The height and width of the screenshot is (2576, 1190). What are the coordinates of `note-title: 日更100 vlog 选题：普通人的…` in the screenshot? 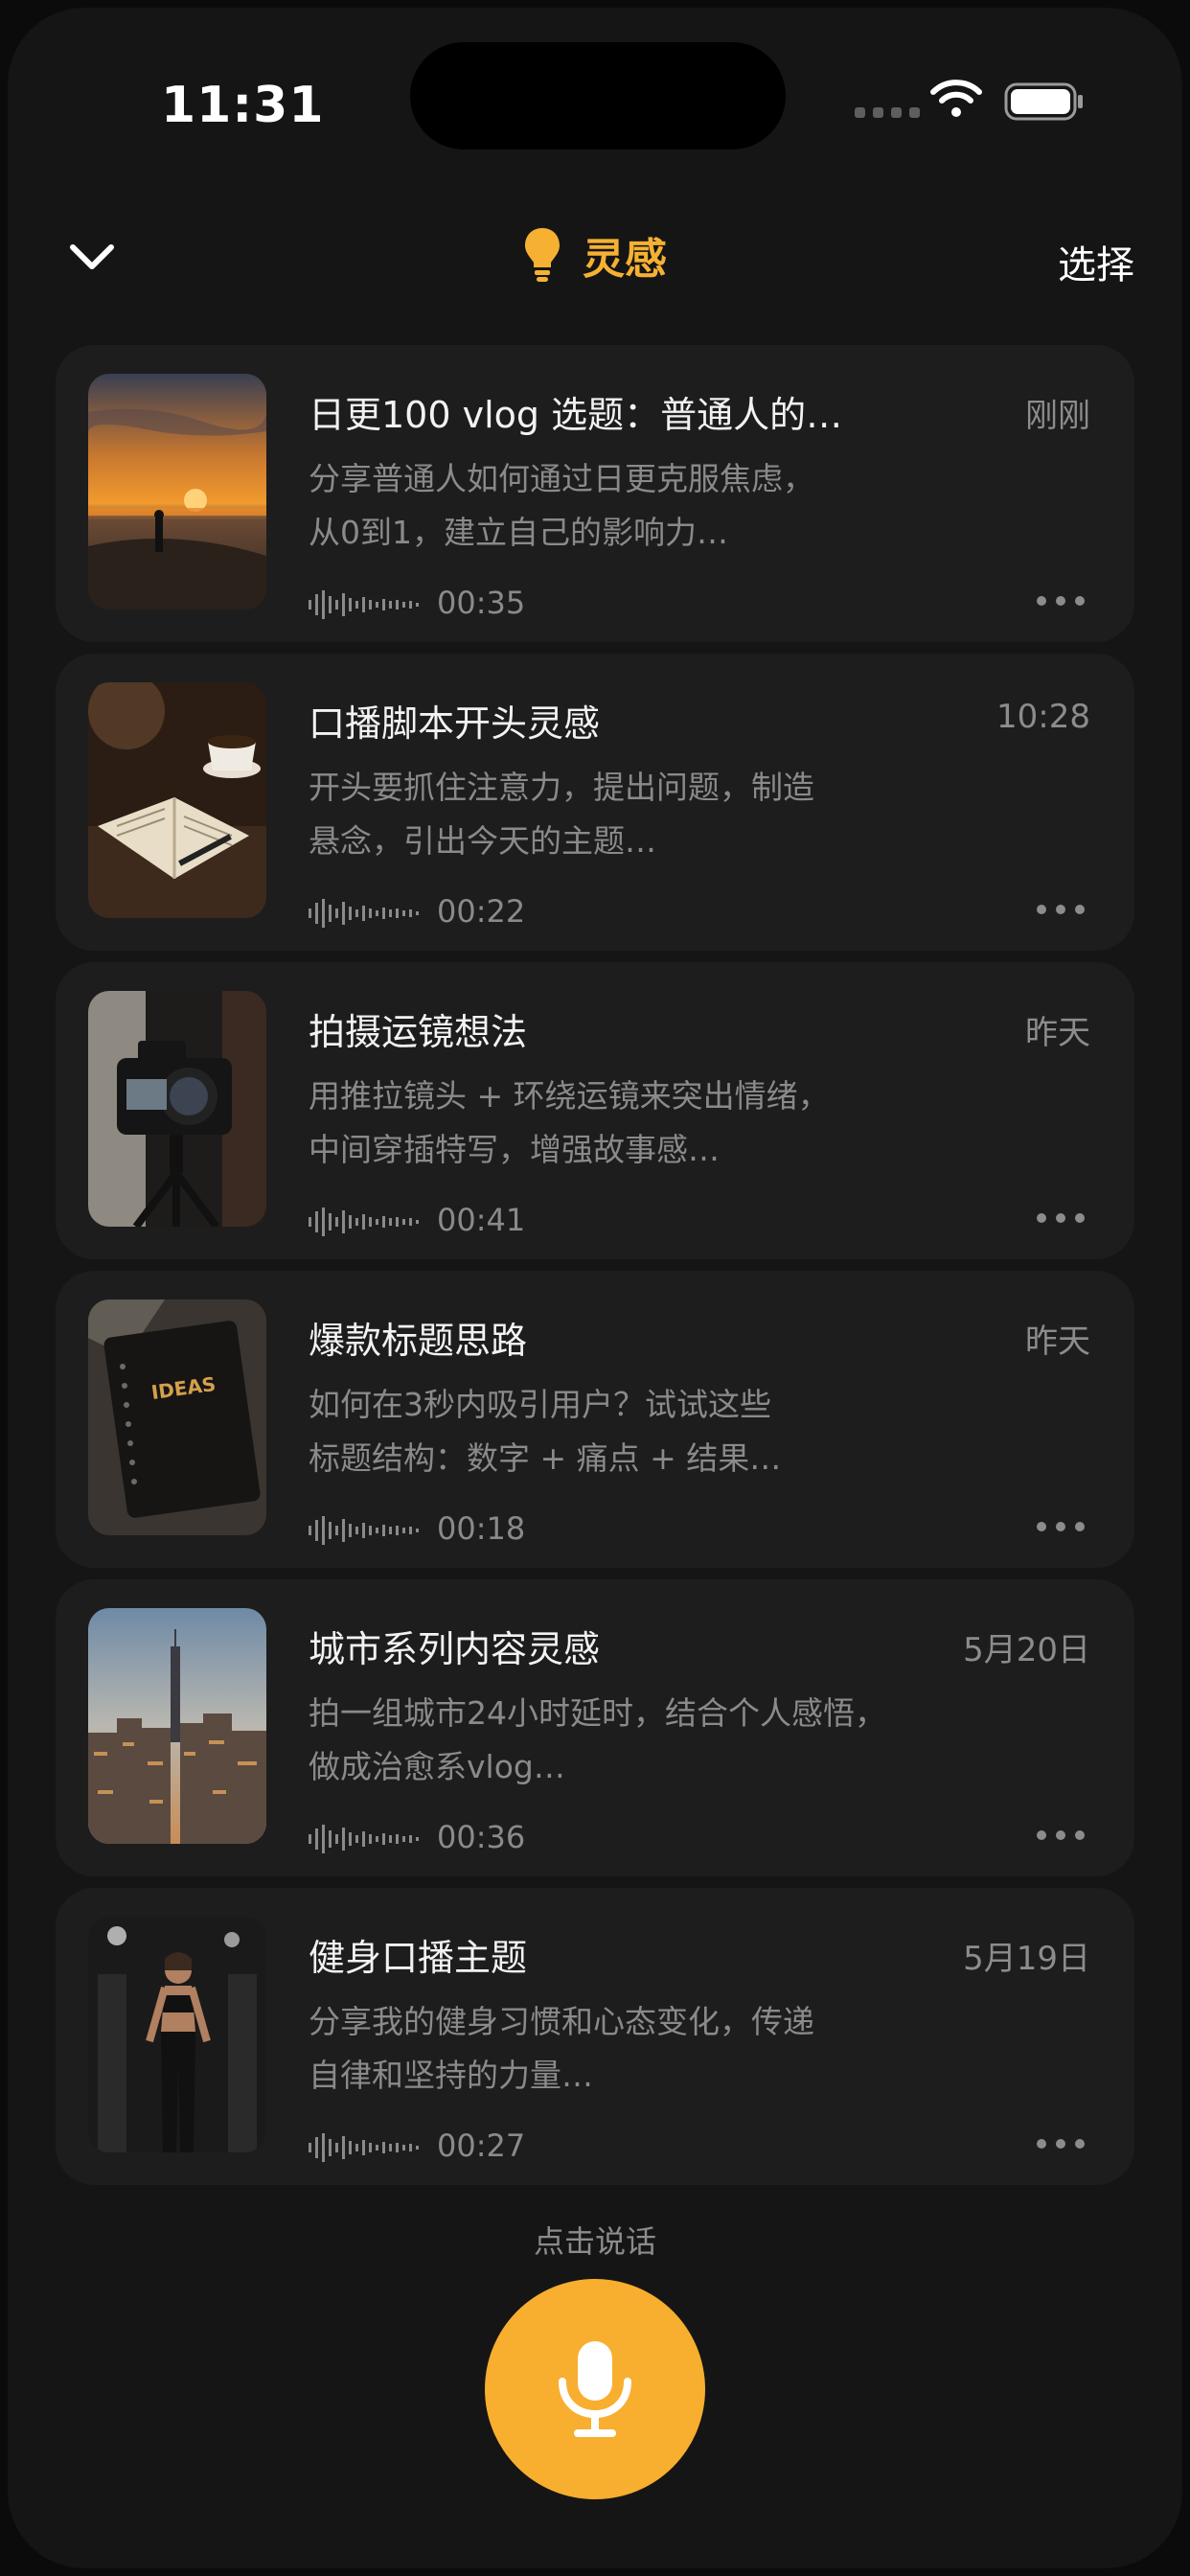 It's located at (576, 415).